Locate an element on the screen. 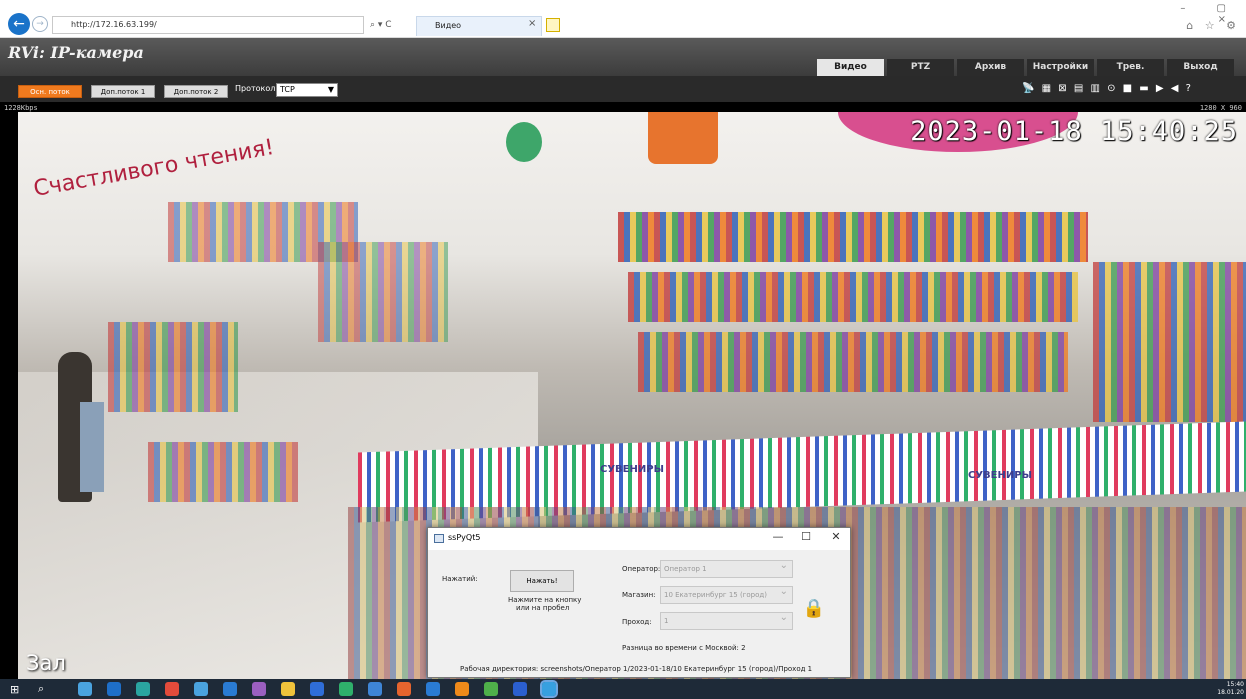 The image size is (1246, 699). window-controls: – ▢ × is located at coordinates (1210, 14).